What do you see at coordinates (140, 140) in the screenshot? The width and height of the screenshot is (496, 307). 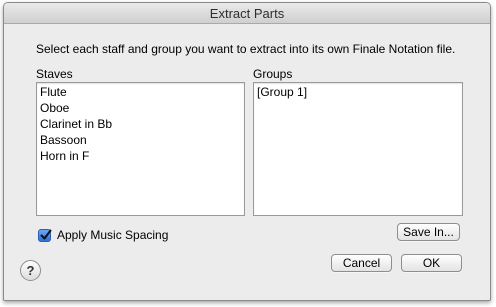 I see `staff-item-bassoon: Bassoon` at bounding box center [140, 140].